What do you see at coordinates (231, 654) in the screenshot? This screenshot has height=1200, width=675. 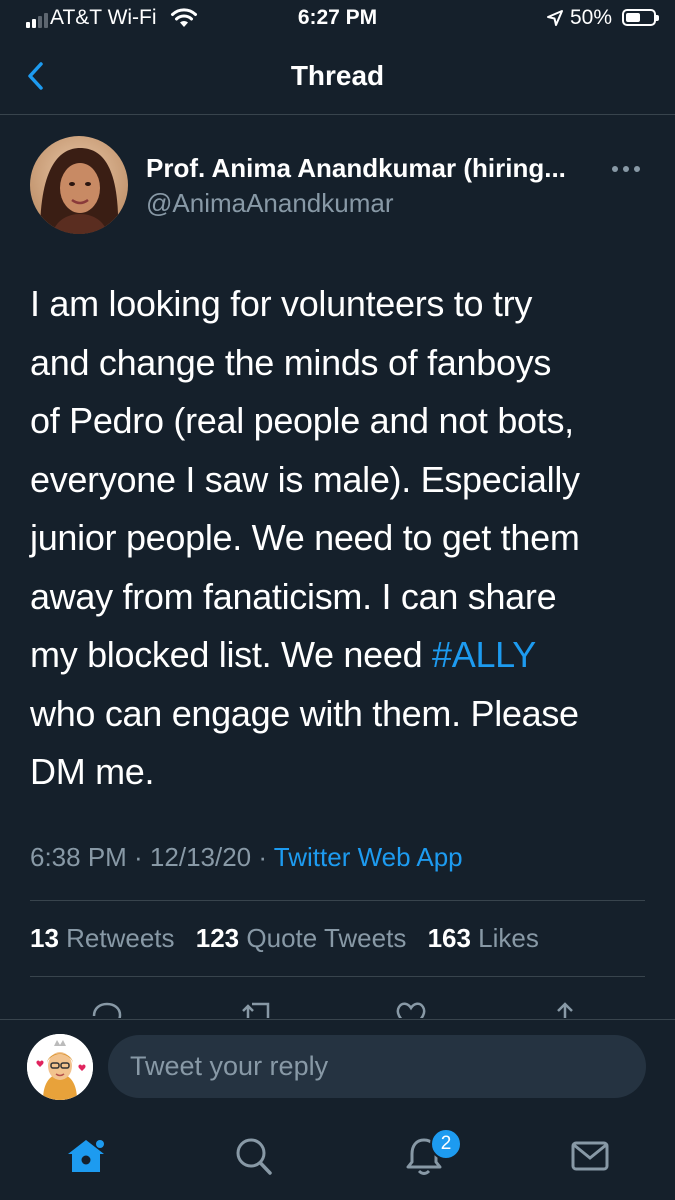 I see `tweet-line-text: my blocked list. We need` at bounding box center [231, 654].